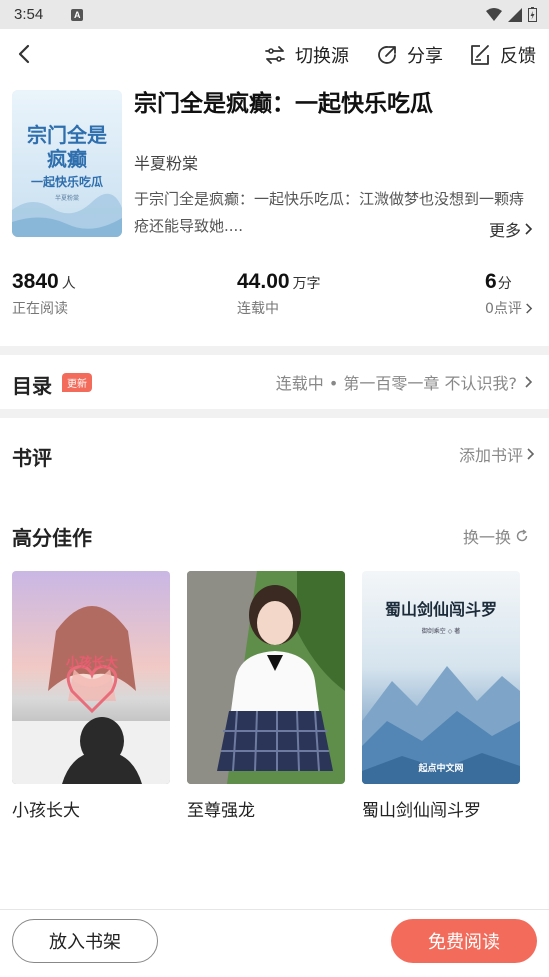  I want to click on signal-icon, so click(515, 14).